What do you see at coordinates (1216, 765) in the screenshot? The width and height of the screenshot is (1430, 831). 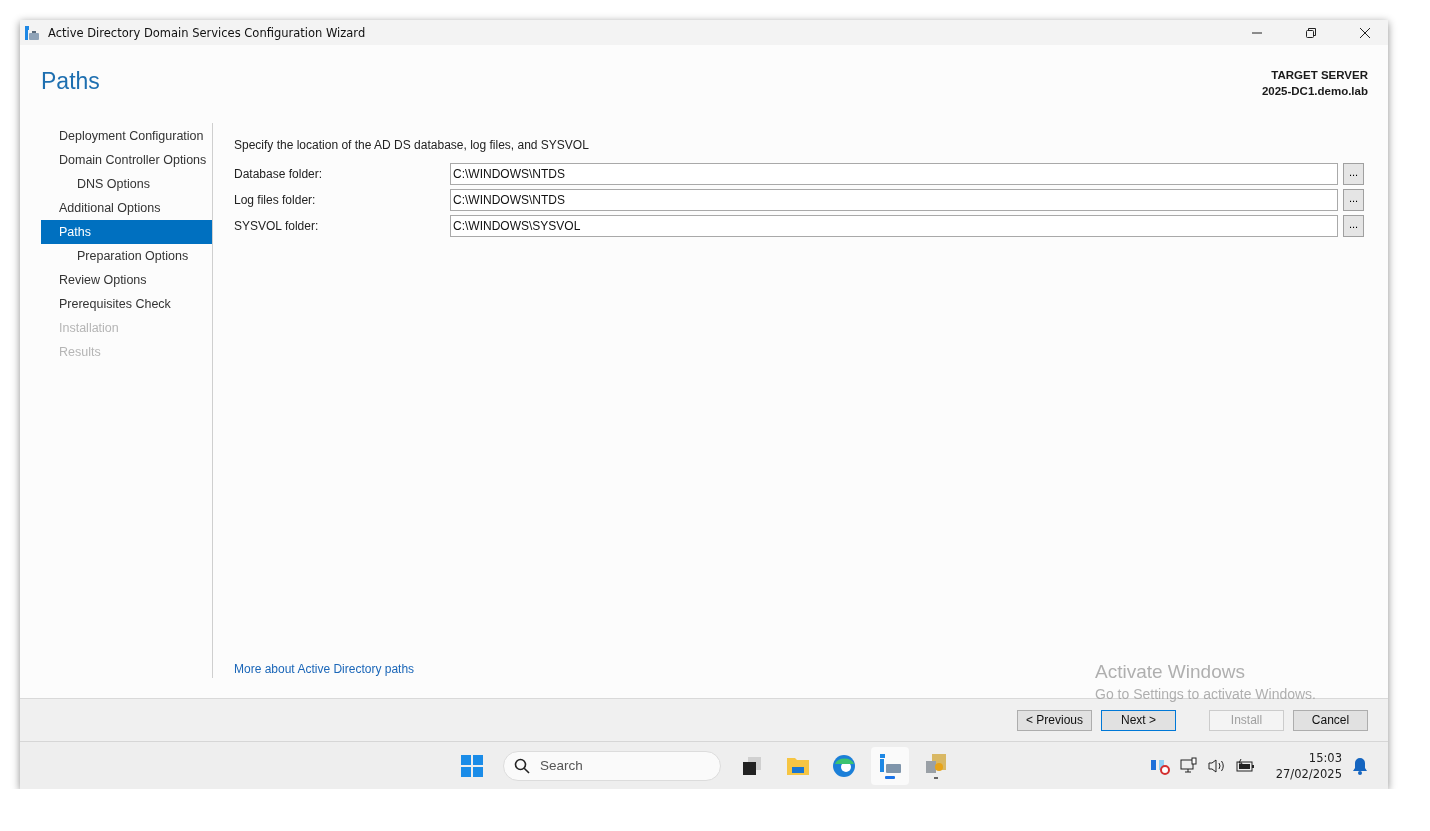 I see `speaker-icon` at bounding box center [1216, 765].